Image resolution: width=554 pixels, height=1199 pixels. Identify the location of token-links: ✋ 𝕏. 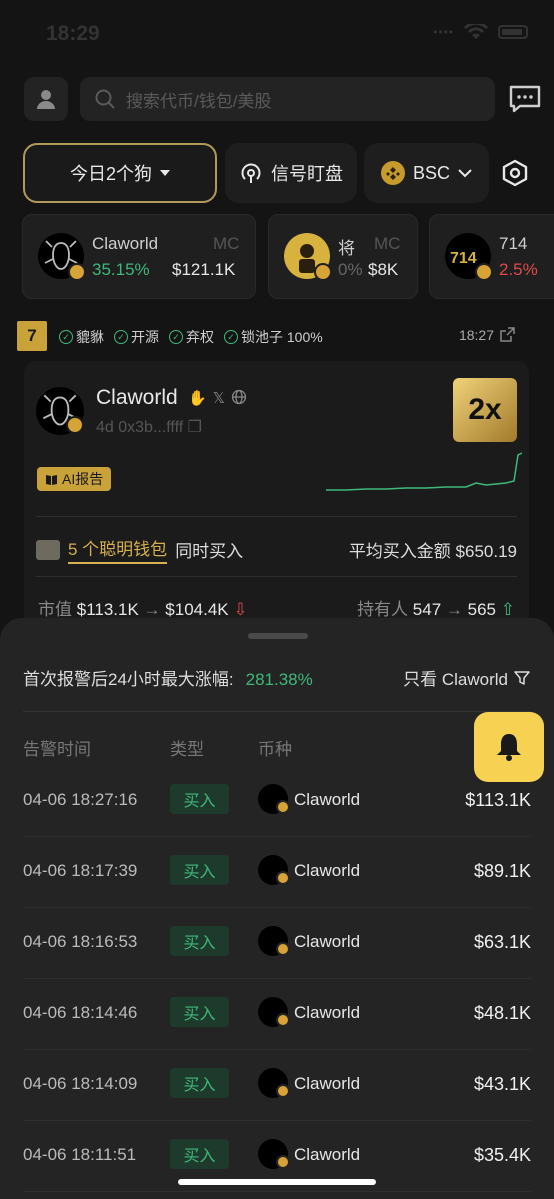
(217, 398).